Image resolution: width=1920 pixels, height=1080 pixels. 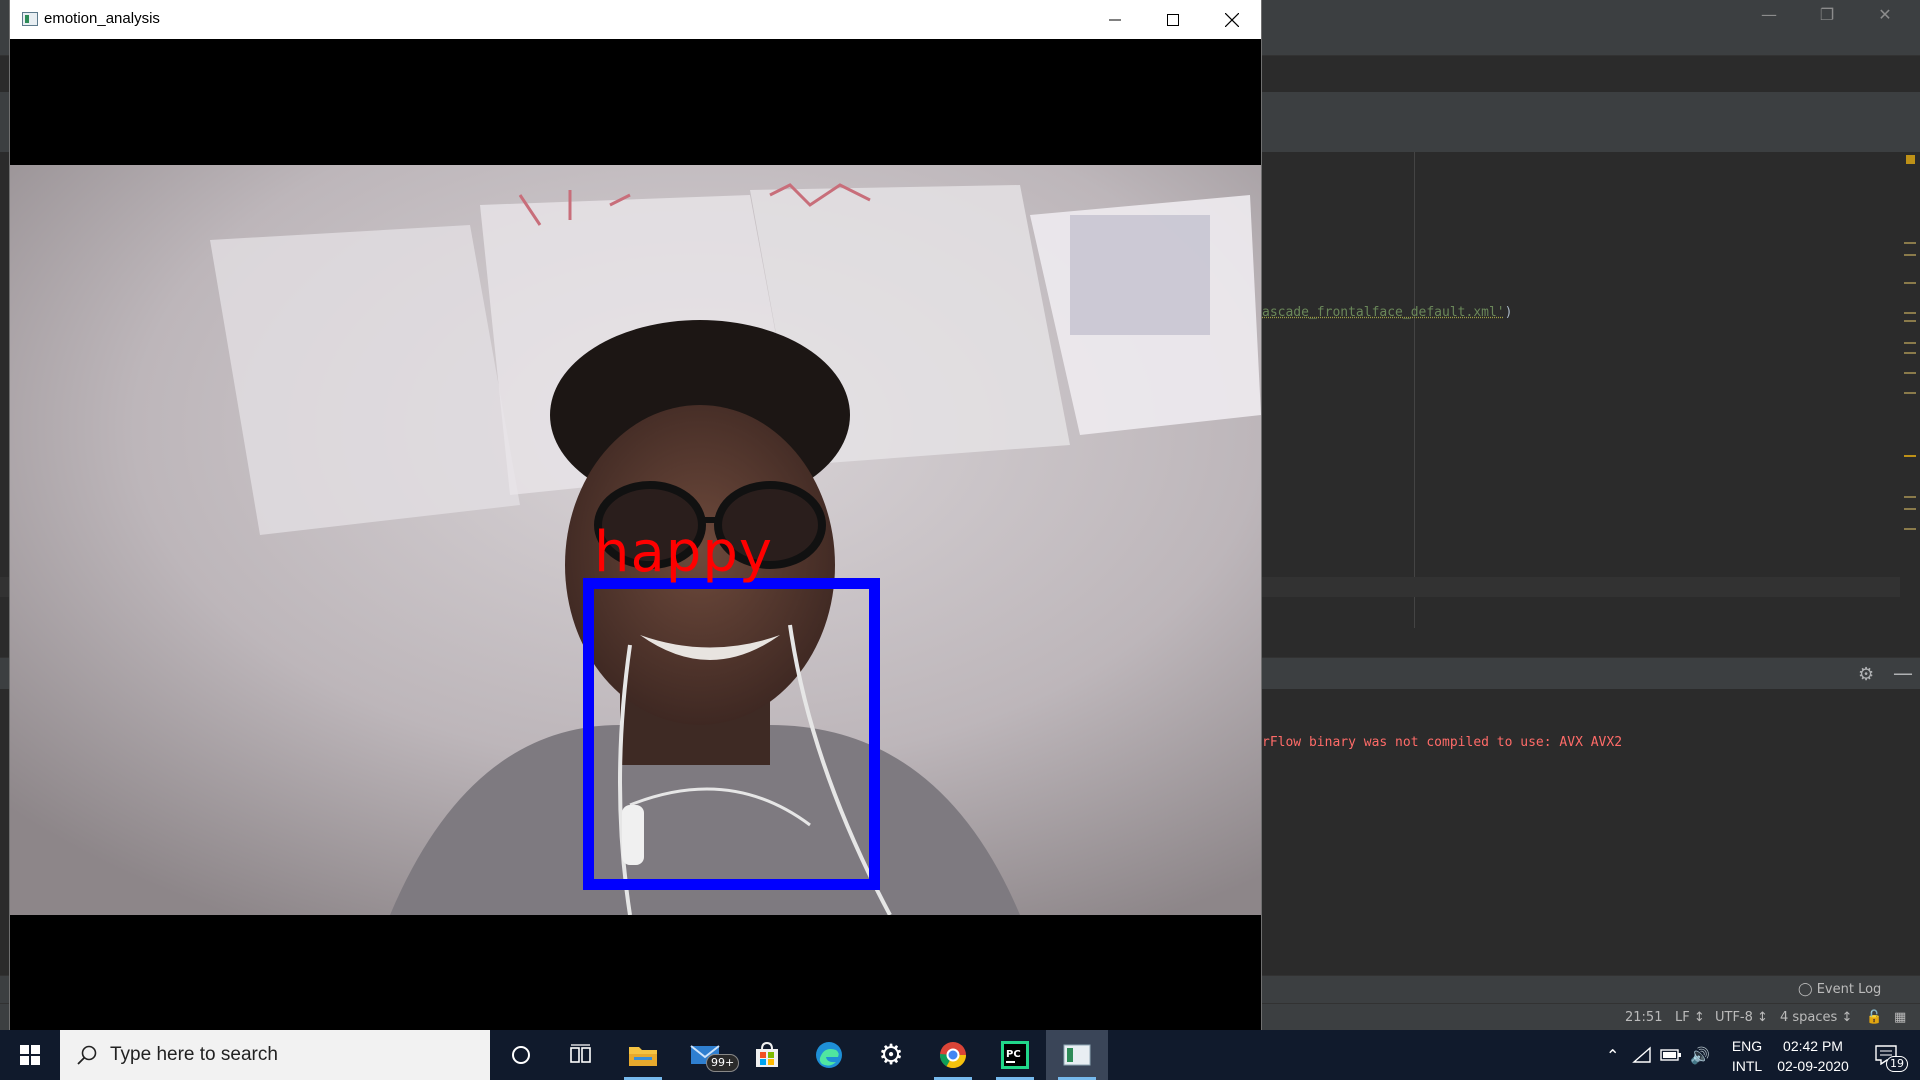 What do you see at coordinates (1809, 1017) in the screenshot?
I see `indent-label: 4 spaces` at bounding box center [1809, 1017].